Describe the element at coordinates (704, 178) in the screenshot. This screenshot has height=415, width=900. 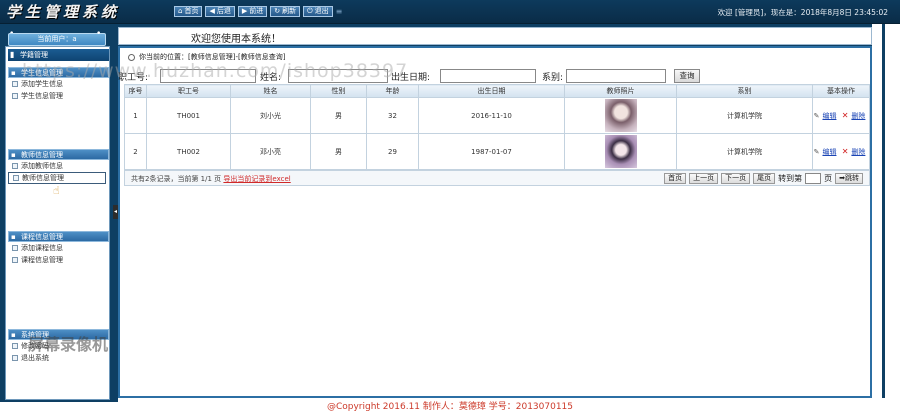
I see `prev-page-button: 上一页` at that location.